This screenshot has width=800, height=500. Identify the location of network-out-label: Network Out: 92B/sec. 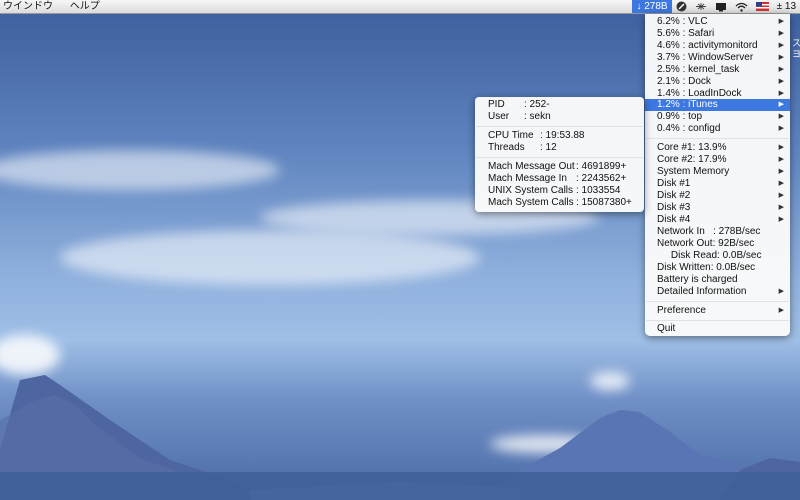
(706, 243).